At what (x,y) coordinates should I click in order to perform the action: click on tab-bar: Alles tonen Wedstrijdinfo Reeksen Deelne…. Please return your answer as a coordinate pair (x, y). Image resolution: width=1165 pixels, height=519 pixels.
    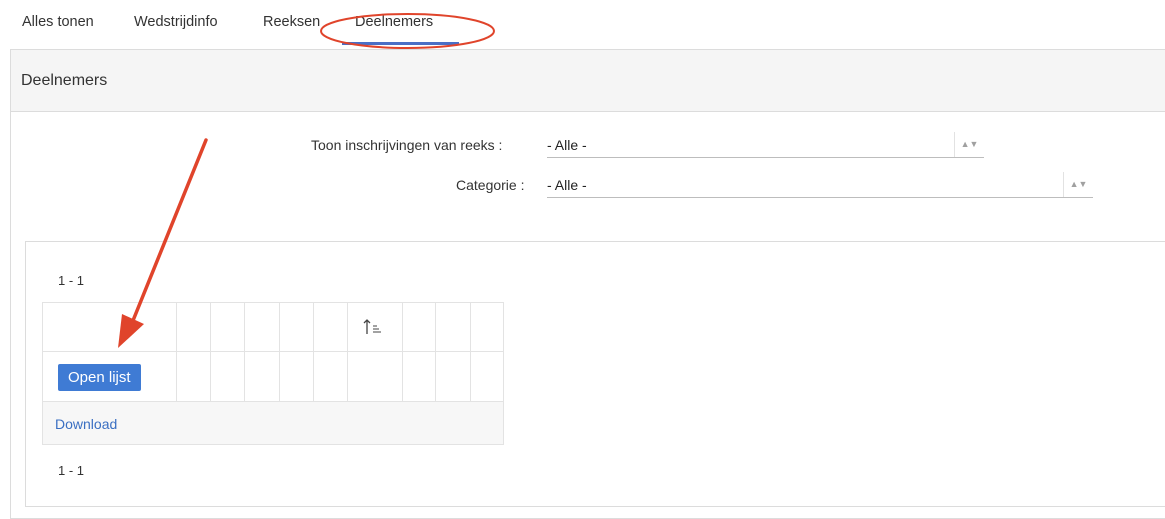
    Looking at the image, I should click on (582, 24).